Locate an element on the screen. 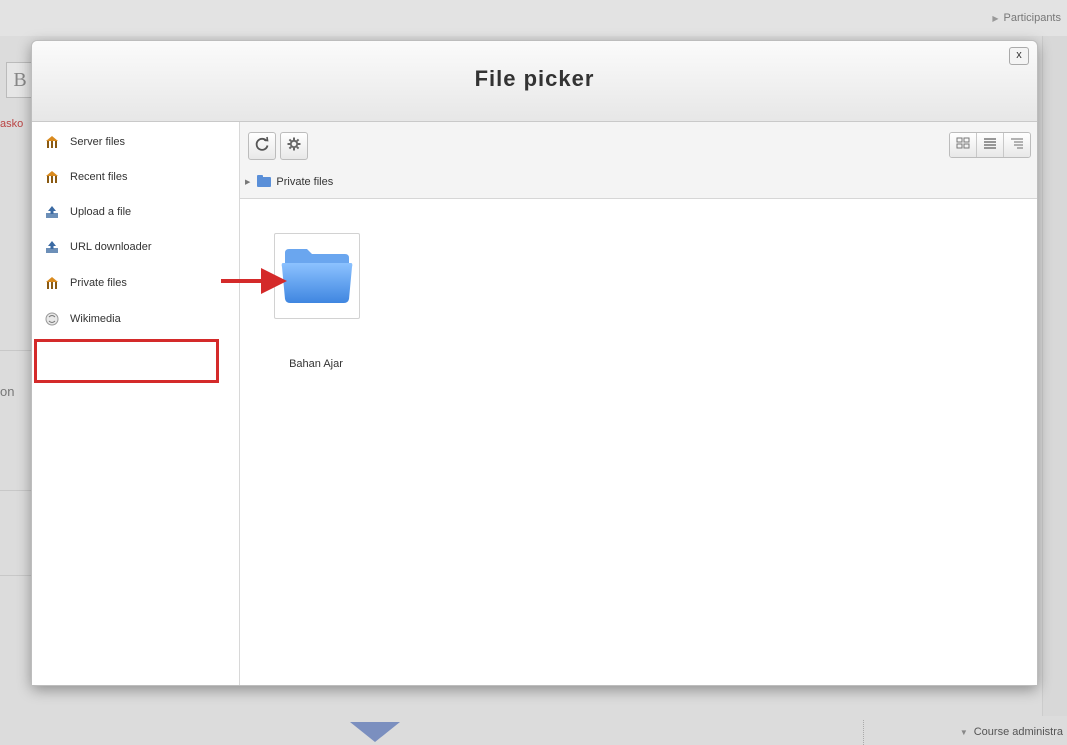 The height and width of the screenshot is (745, 1067). list-view-button is located at coordinates (989, 145).